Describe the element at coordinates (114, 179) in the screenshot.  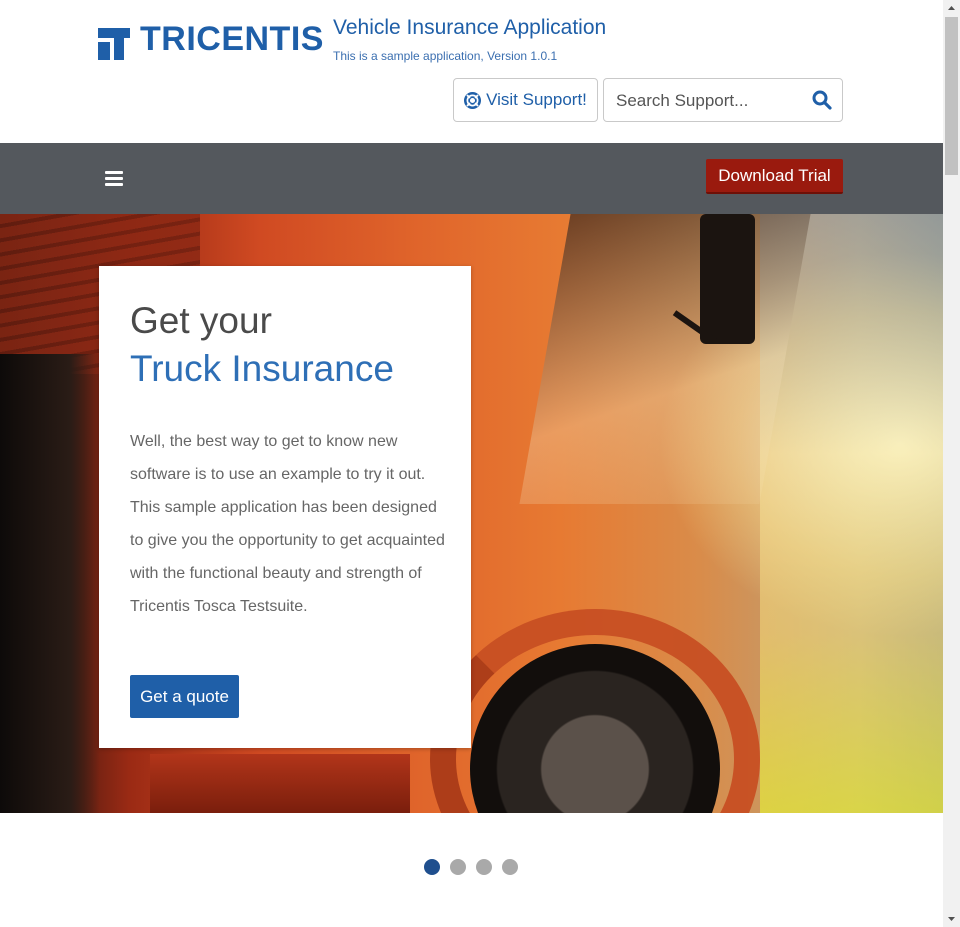
I see `hamburger-menu-icon` at that location.